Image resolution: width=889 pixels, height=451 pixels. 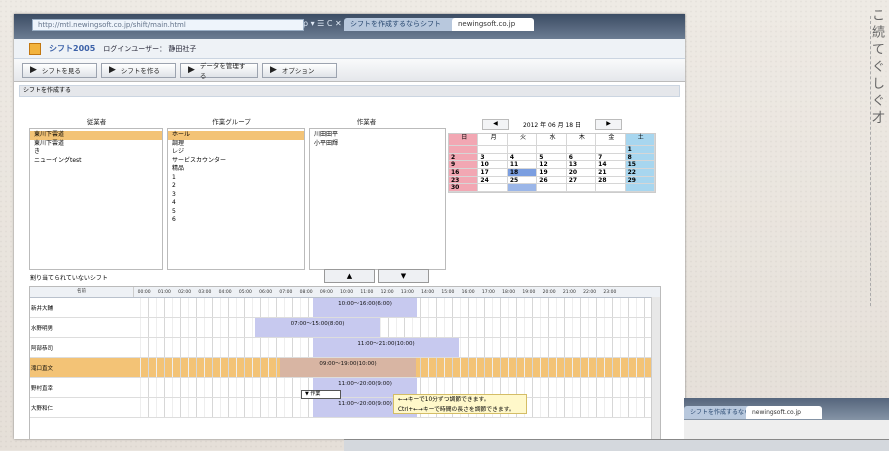 I want to click on help-line: Ctrl+←→キーで時間の長さを調節できます。, so click(x=456, y=410).